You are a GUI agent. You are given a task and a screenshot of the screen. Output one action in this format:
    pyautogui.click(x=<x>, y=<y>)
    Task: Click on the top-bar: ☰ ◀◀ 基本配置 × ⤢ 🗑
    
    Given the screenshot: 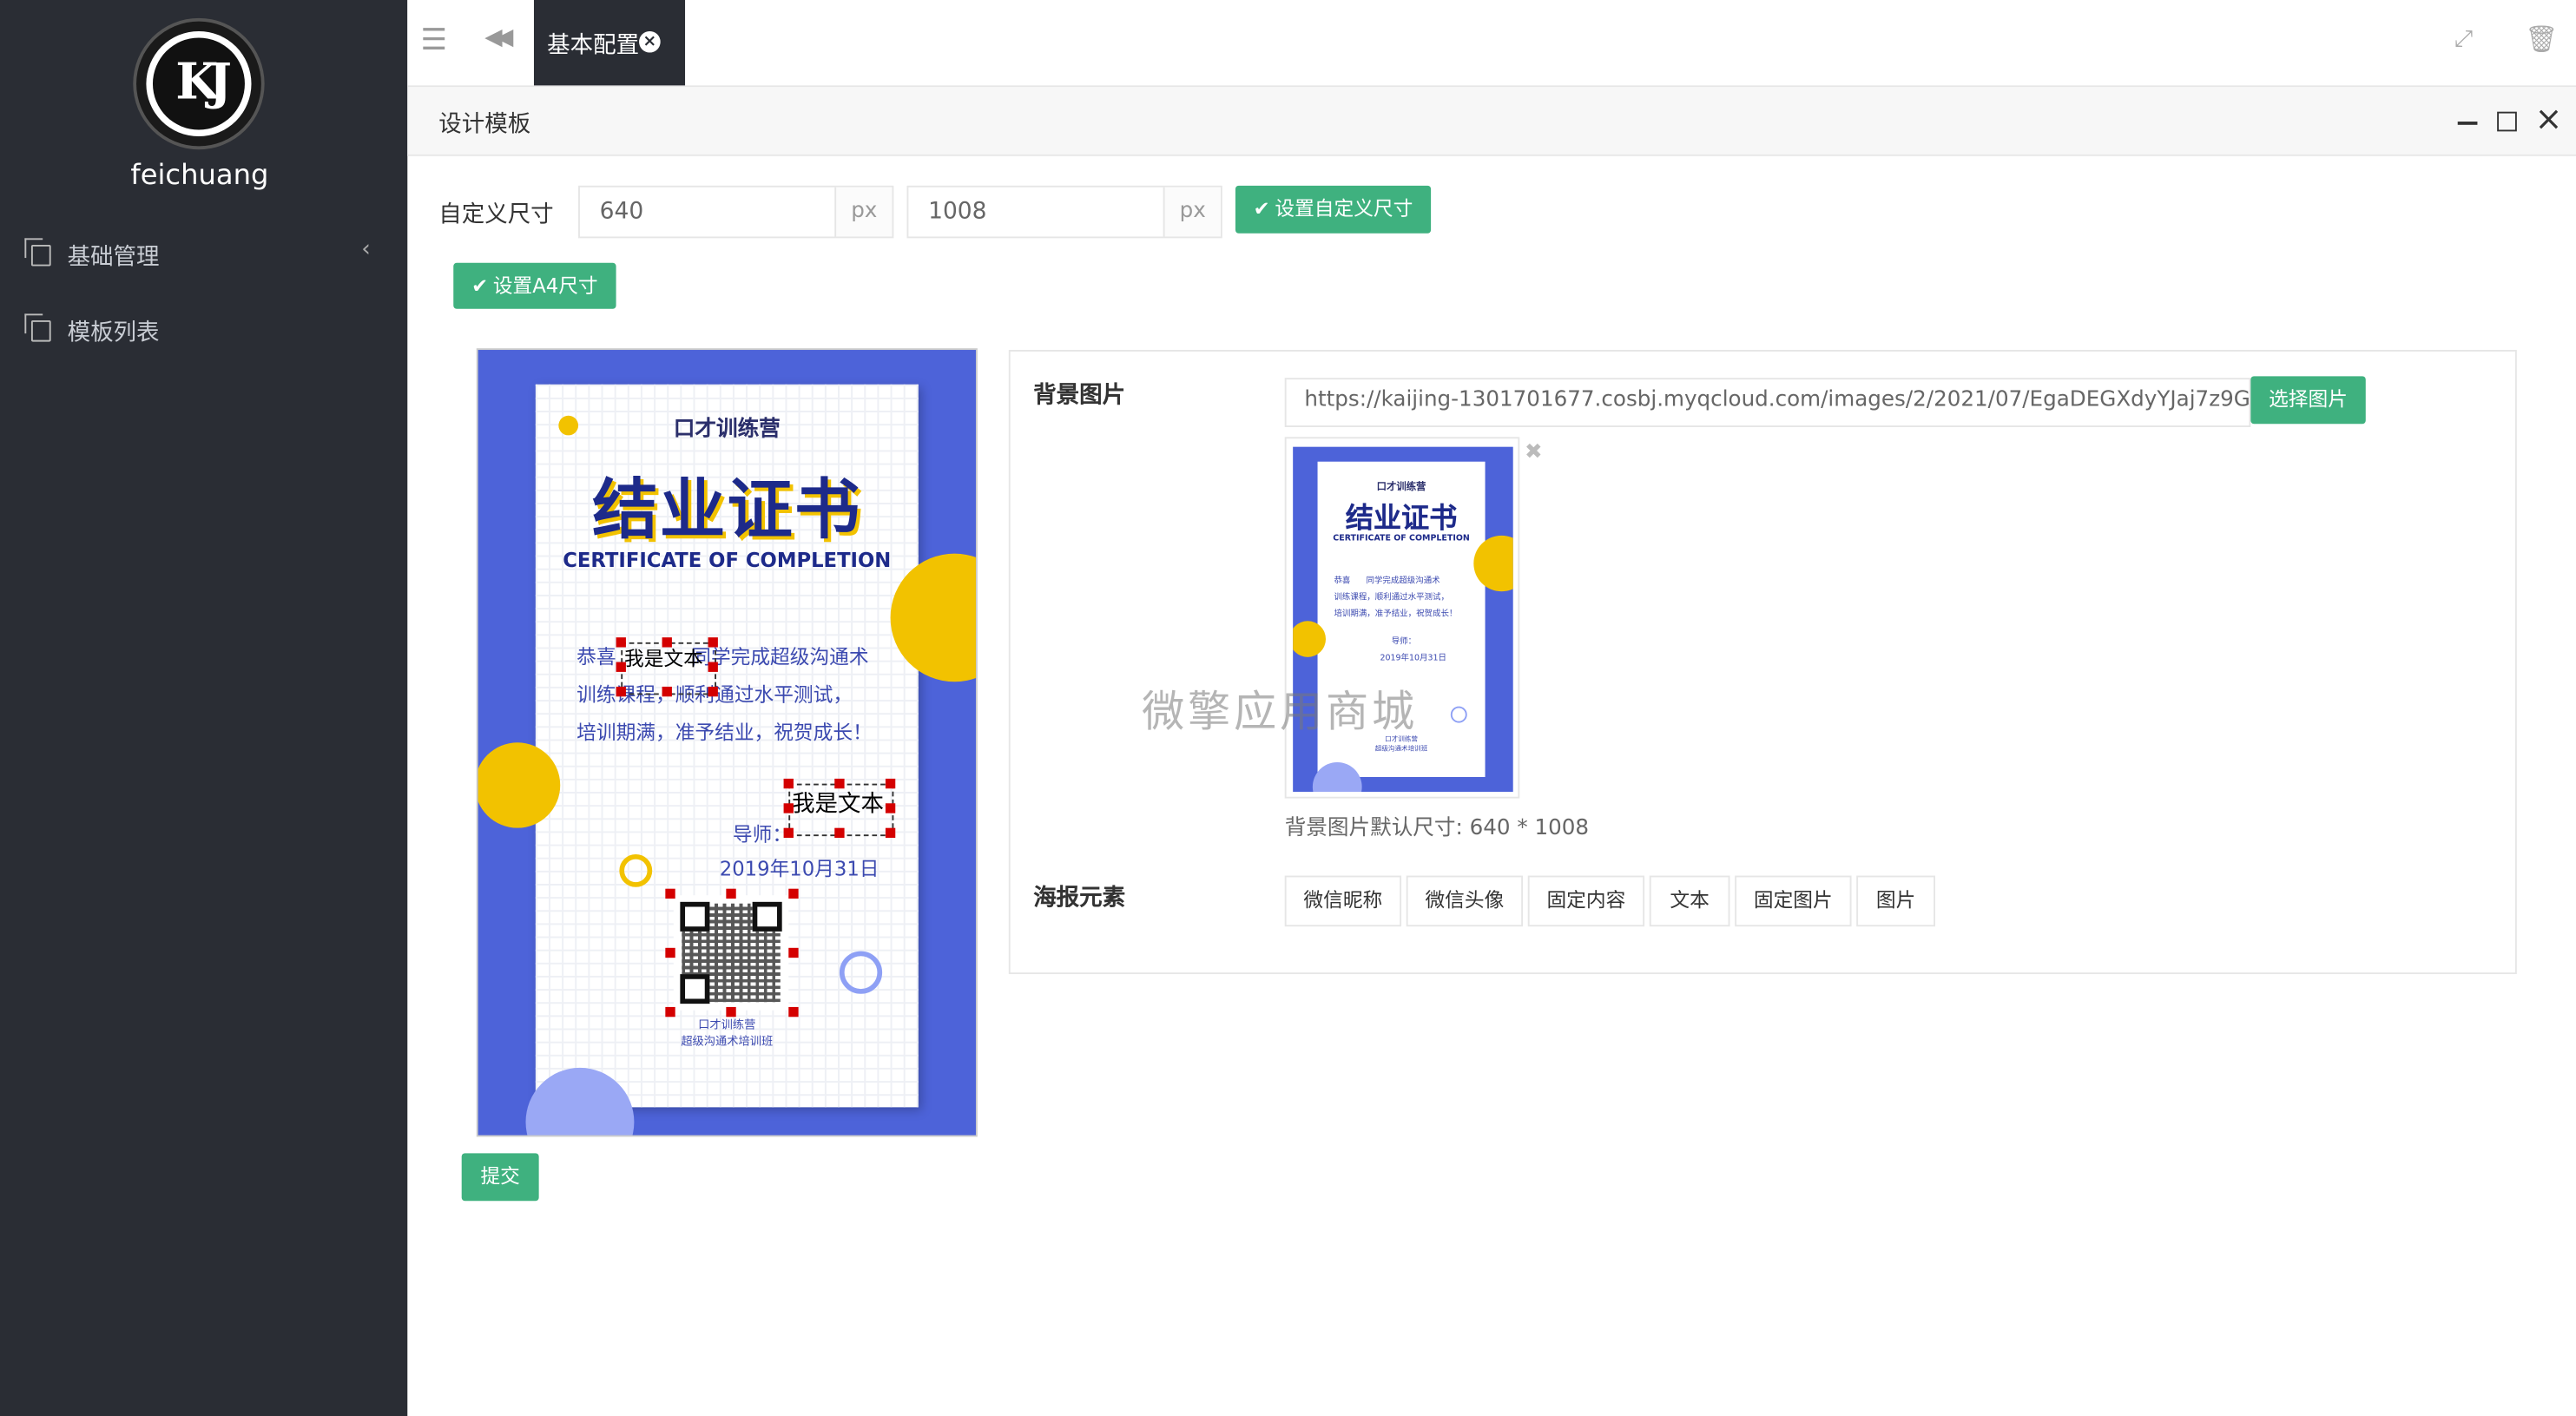 What is the action you would take?
    pyautogui.click(x=1491, y=44)
    